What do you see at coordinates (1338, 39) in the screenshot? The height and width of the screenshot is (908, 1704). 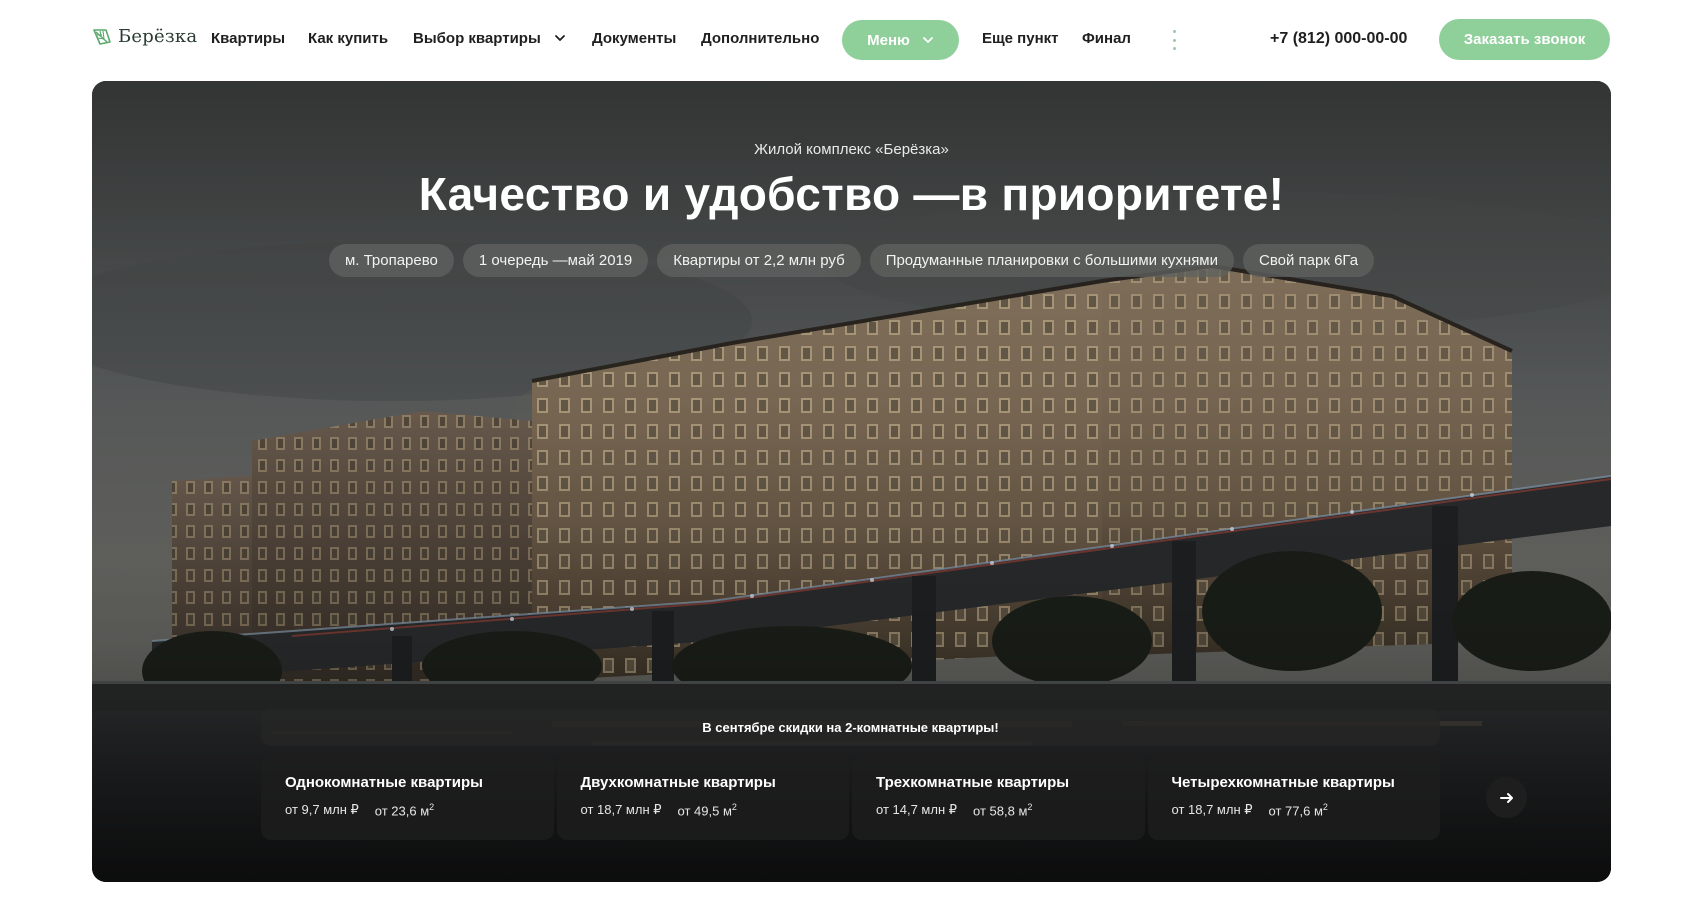 I see `phone-link: +7 (812) 000-00-00` at bounding box center [1338, 39].